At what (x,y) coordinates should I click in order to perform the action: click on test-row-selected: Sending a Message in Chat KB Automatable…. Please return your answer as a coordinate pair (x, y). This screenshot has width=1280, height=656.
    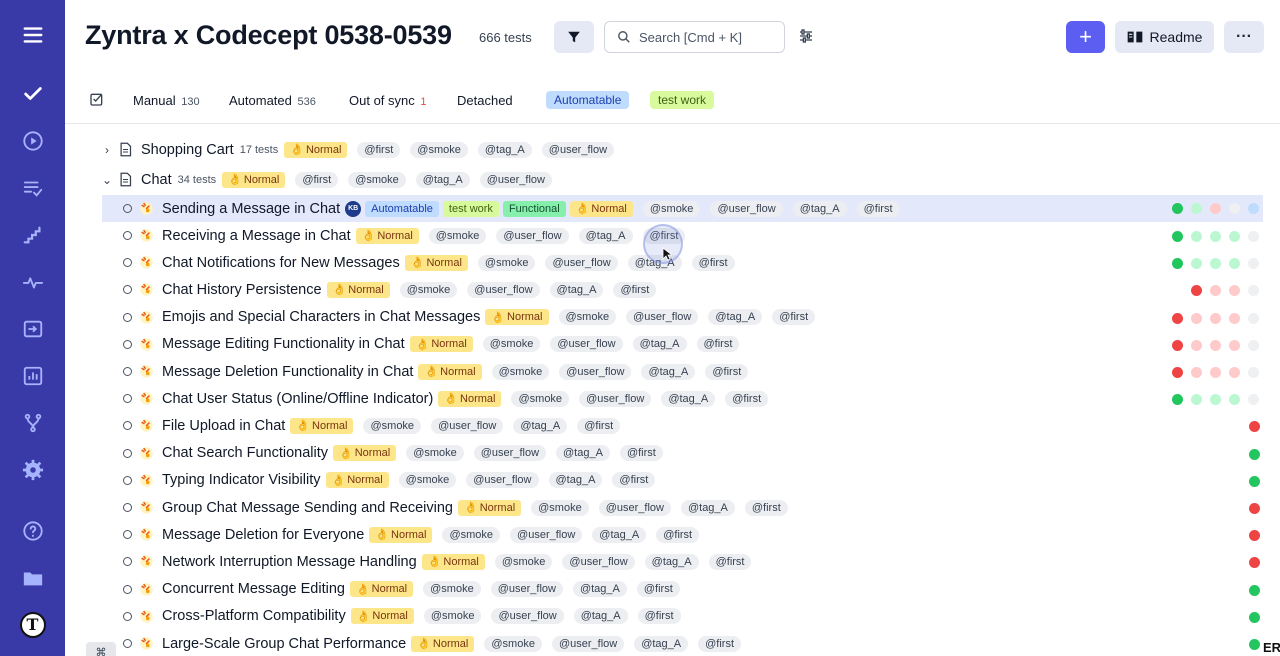
    Looking at the image, I should click on (682, 208).